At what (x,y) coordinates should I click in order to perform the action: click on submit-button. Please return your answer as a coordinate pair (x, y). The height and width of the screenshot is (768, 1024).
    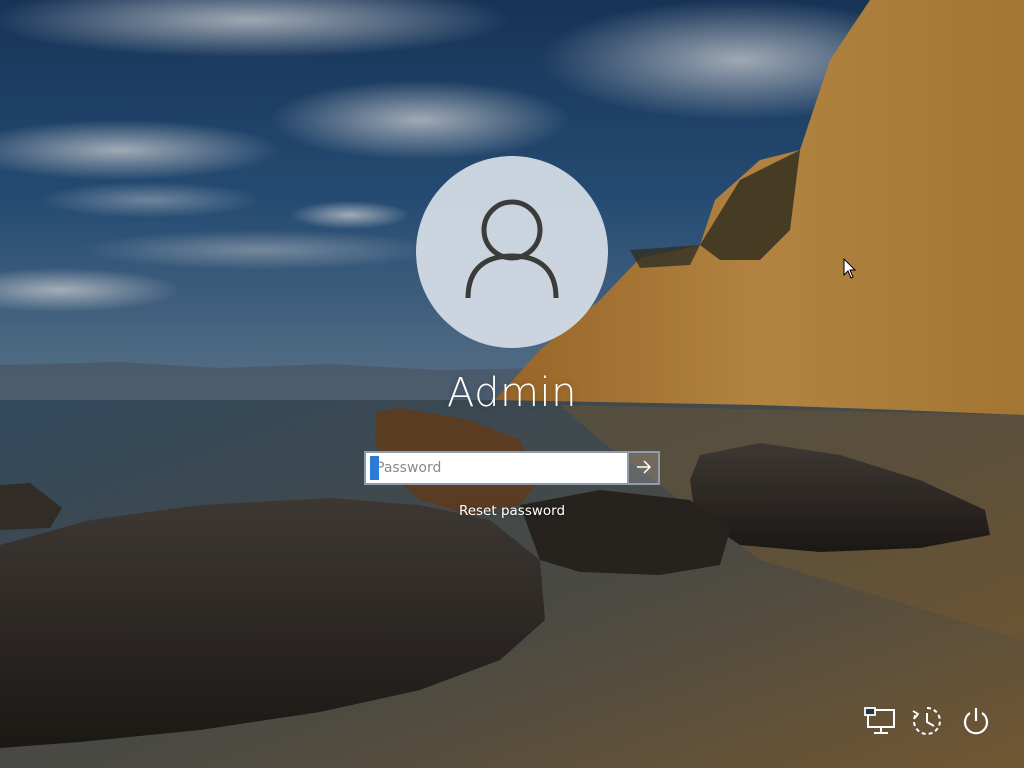
    Looking at the image, I should click on (643, 468).